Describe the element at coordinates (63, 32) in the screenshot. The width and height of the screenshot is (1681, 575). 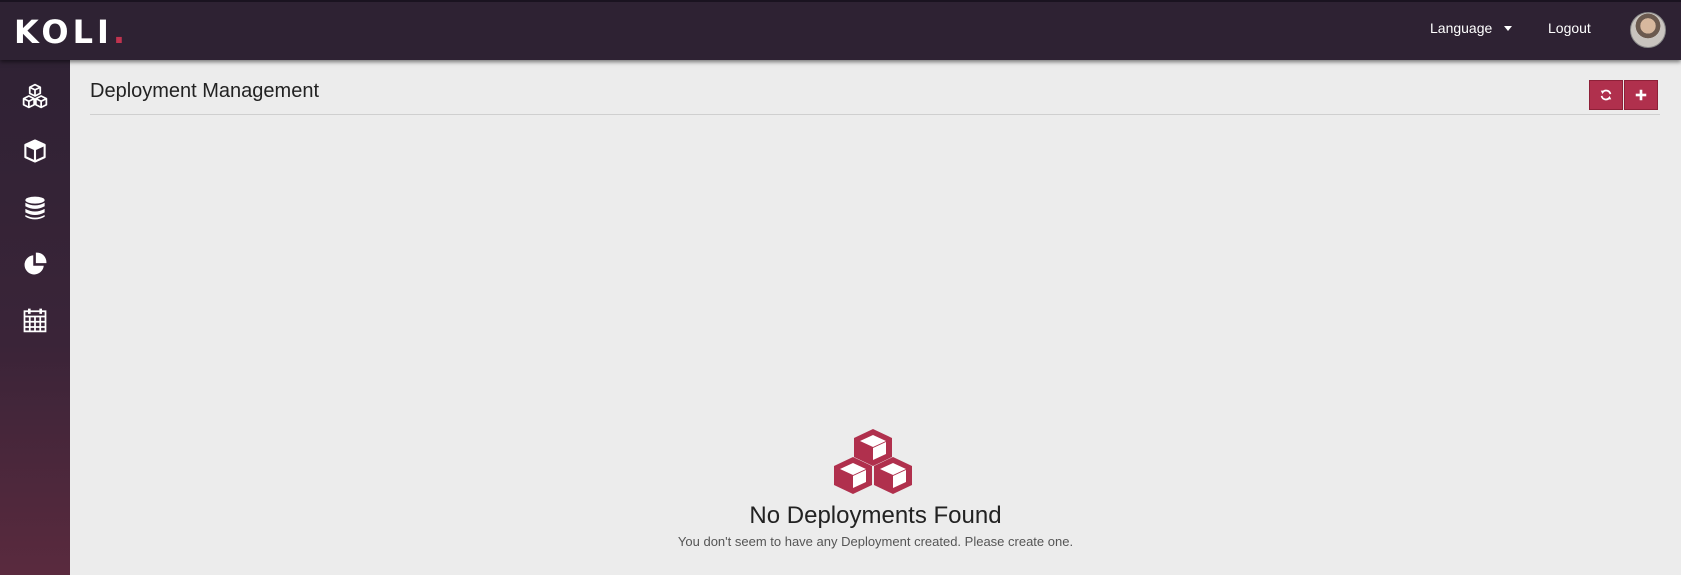
I see `logo-text: KOLI` at that location.